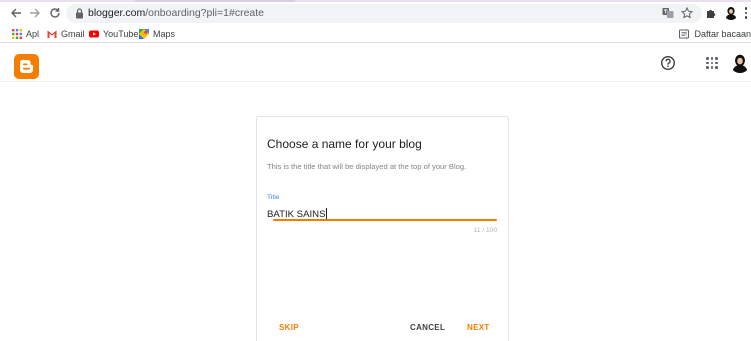 The width and height of the screenshot is (751, 341). Describe the element at coordinates (164, 34) in the screenshot. I see `bookmark-label: Maps` at that location.